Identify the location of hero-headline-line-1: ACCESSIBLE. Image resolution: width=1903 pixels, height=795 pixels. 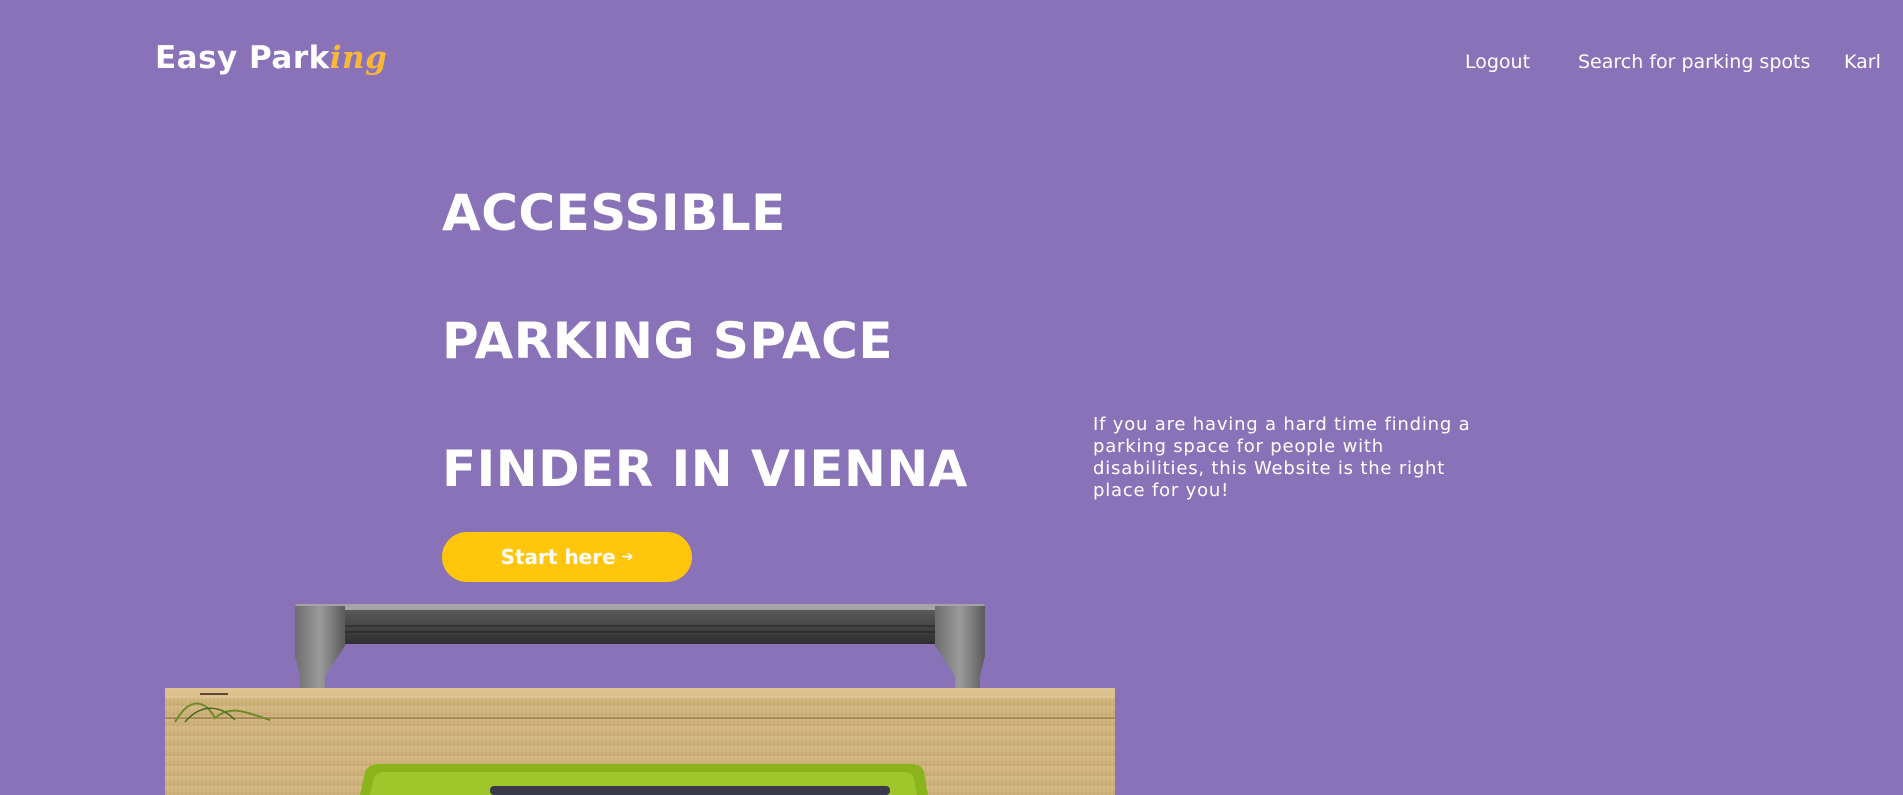
(614, 213).